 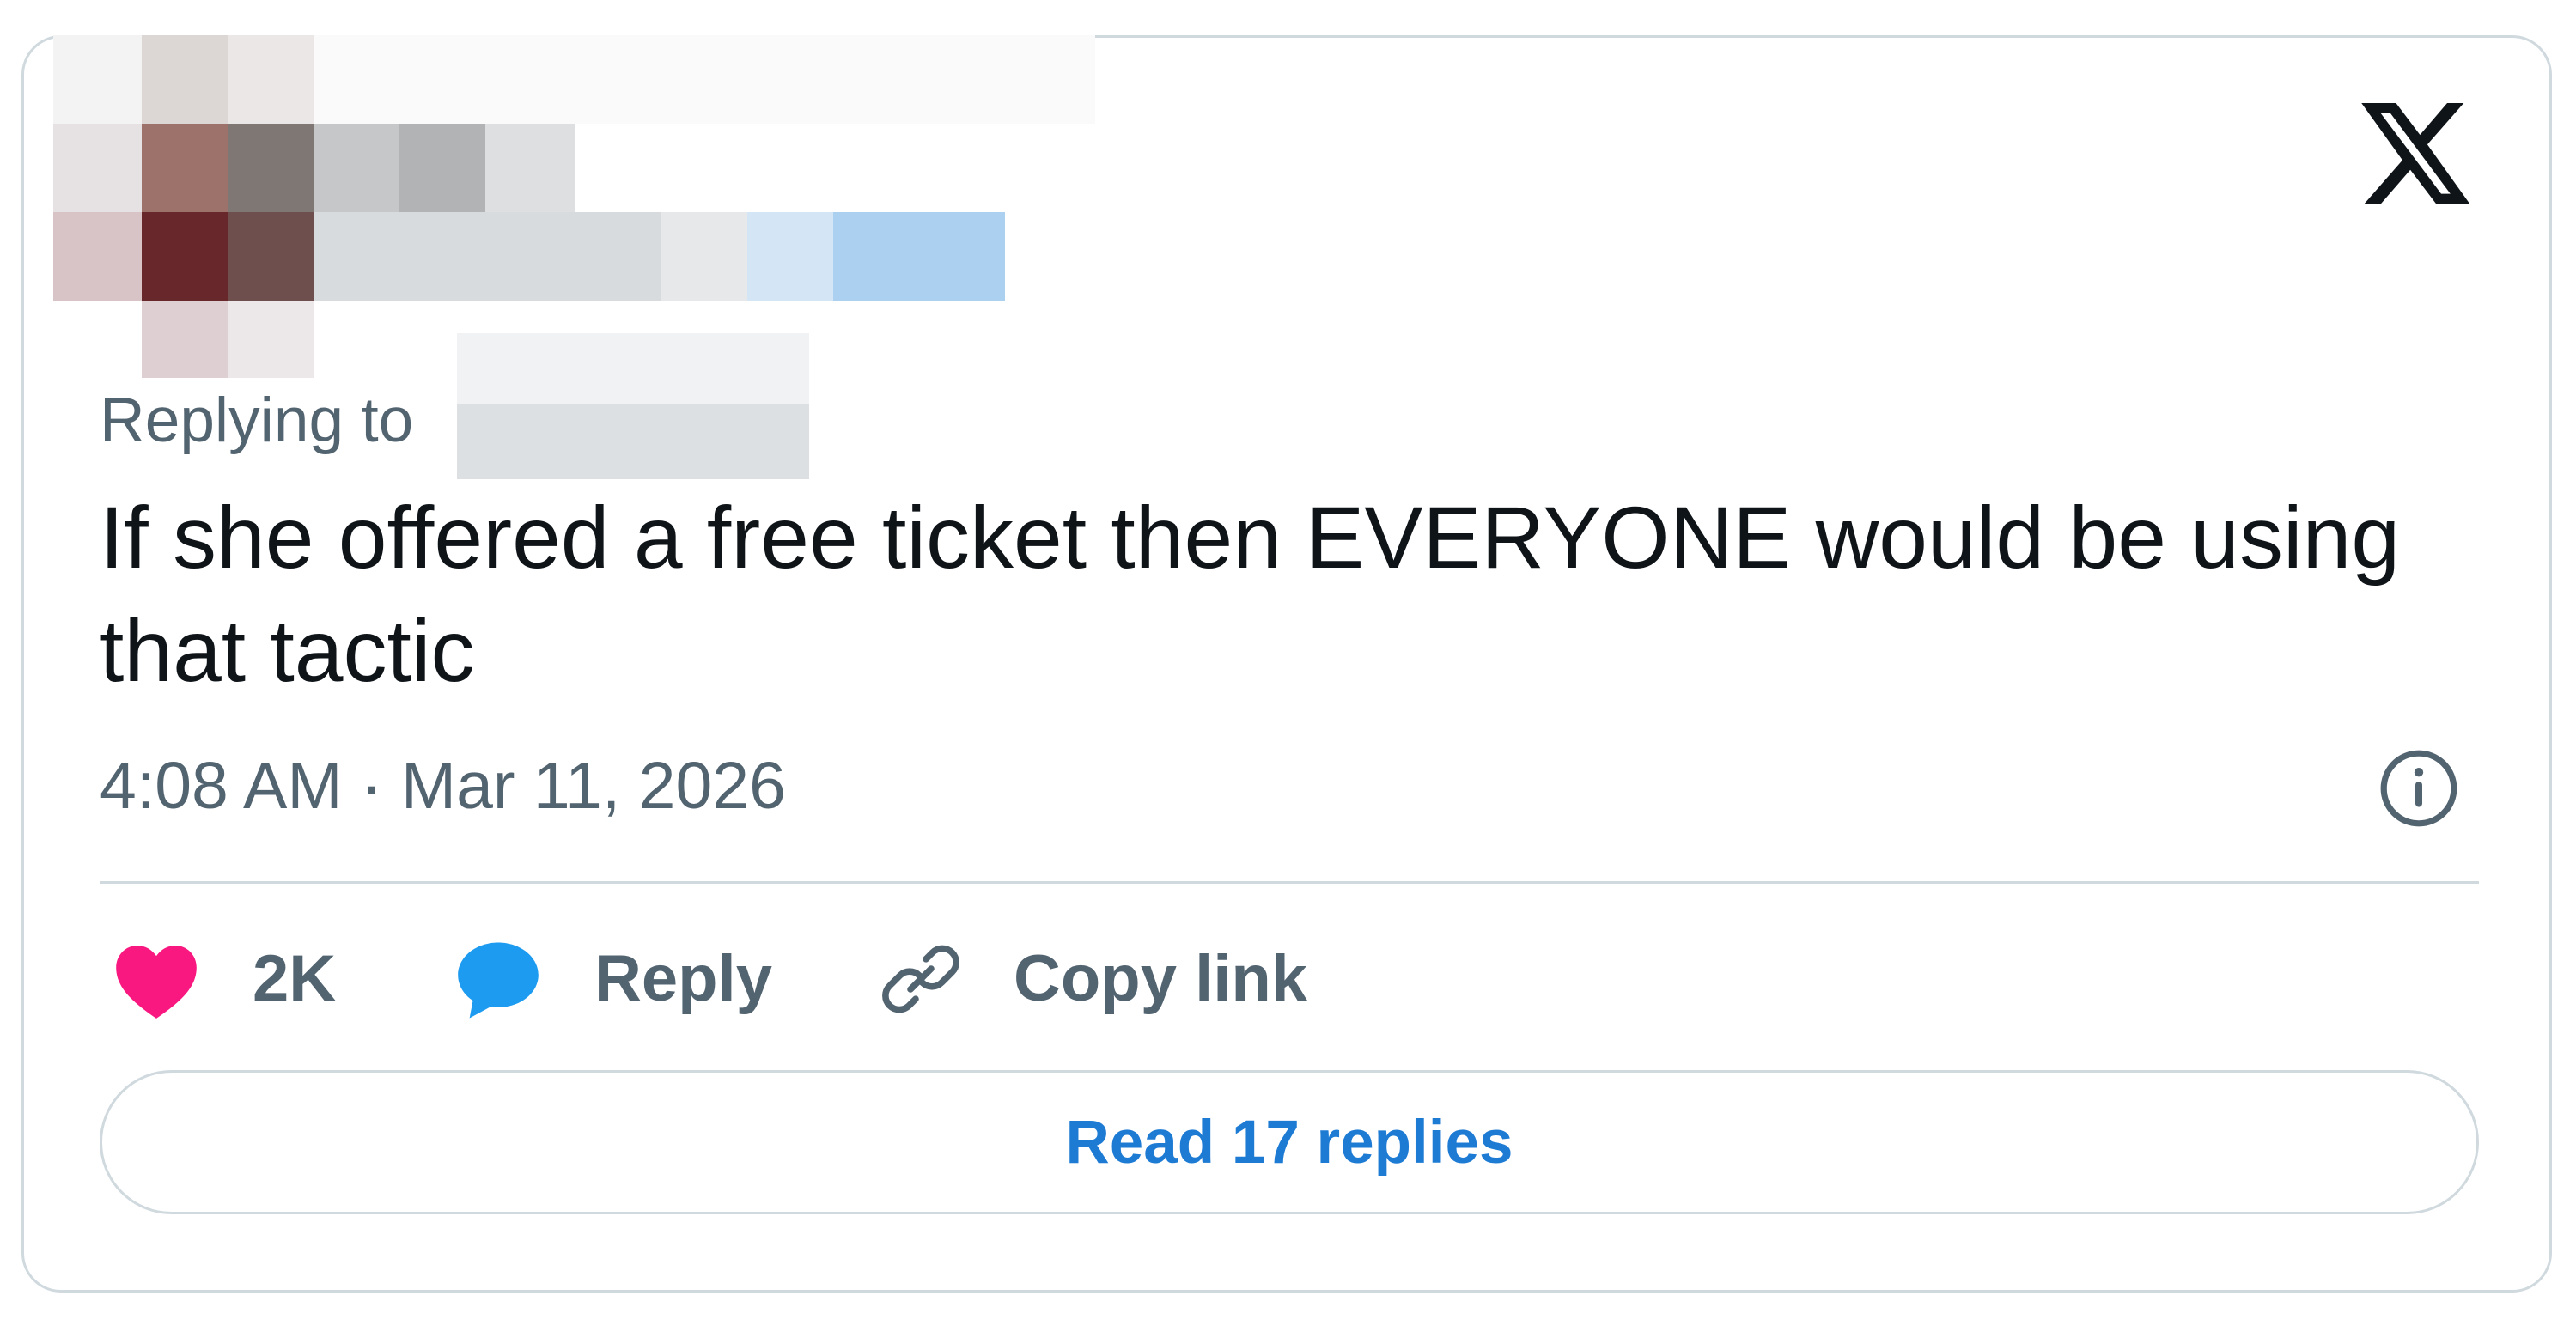 I want to click on reply-label: Reply, so click(x=683, y=979).